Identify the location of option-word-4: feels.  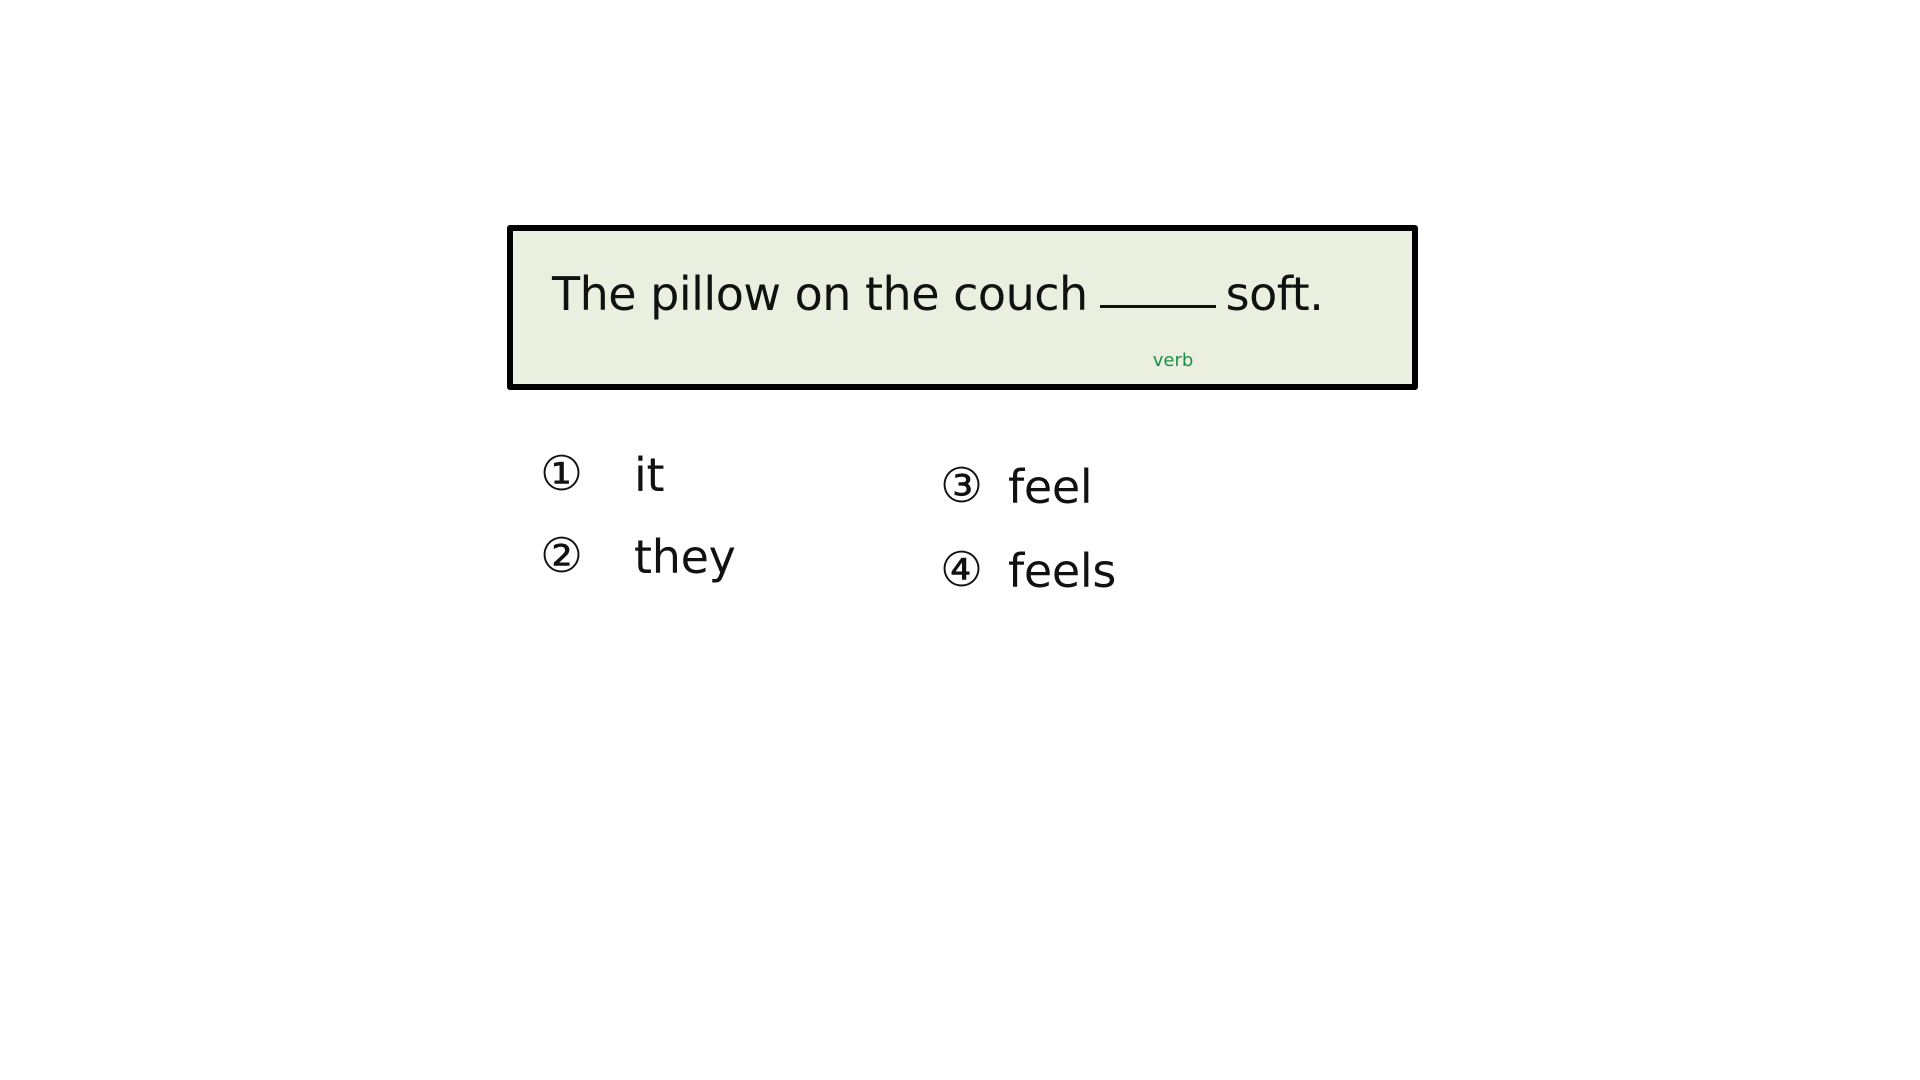
(1062, 571).